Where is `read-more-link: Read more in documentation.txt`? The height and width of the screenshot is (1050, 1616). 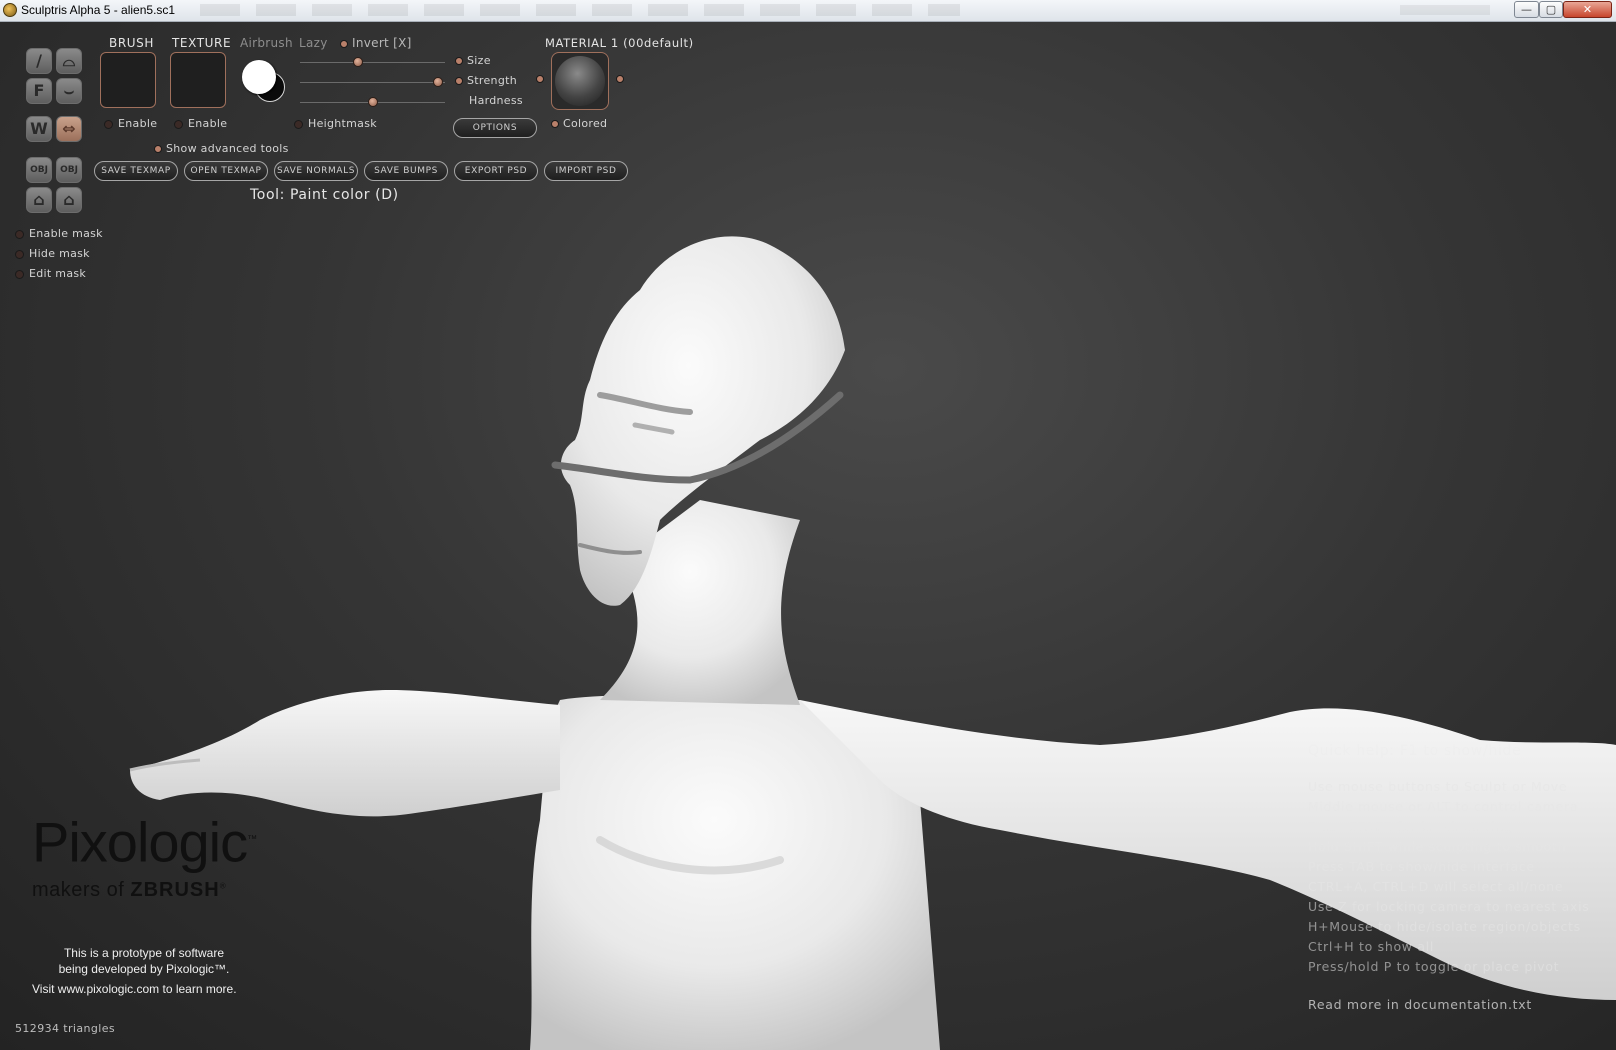
read-more-link: Read more in documentation.txt is located at coordinates (1449, 1005).